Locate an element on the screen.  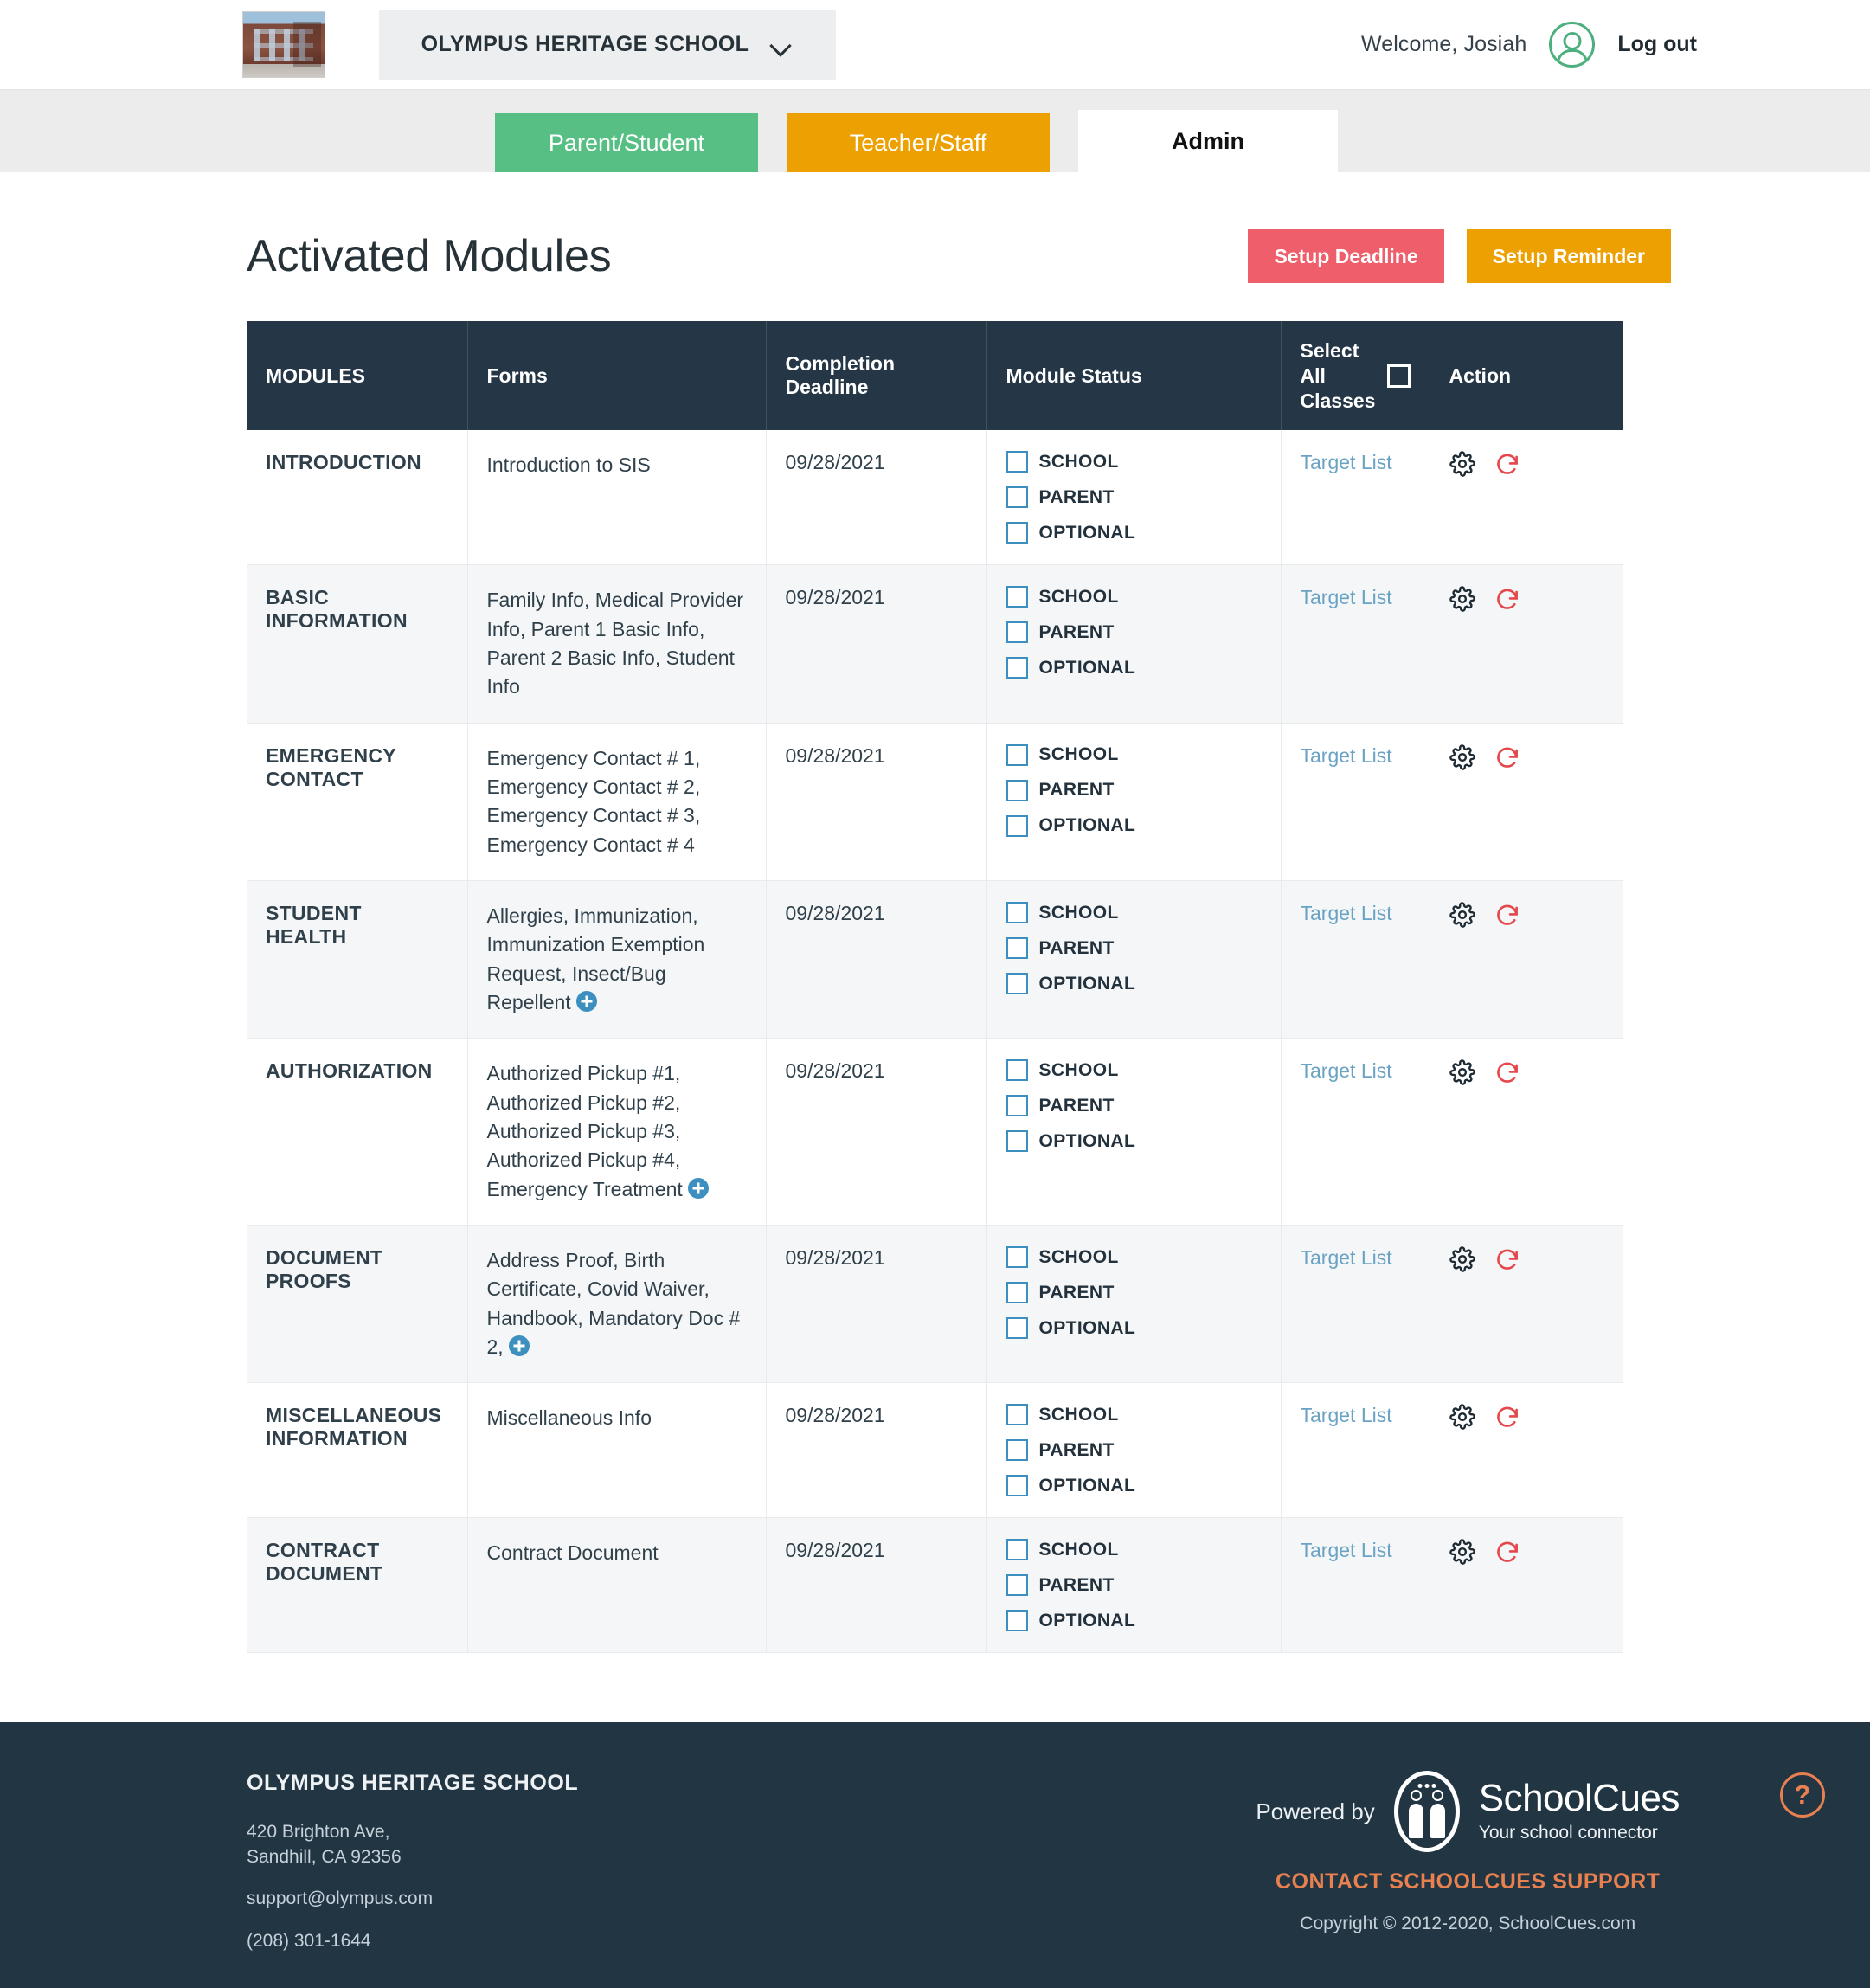
footer-phone: (208) 301-1644 is located at coordinates (575, 1941).